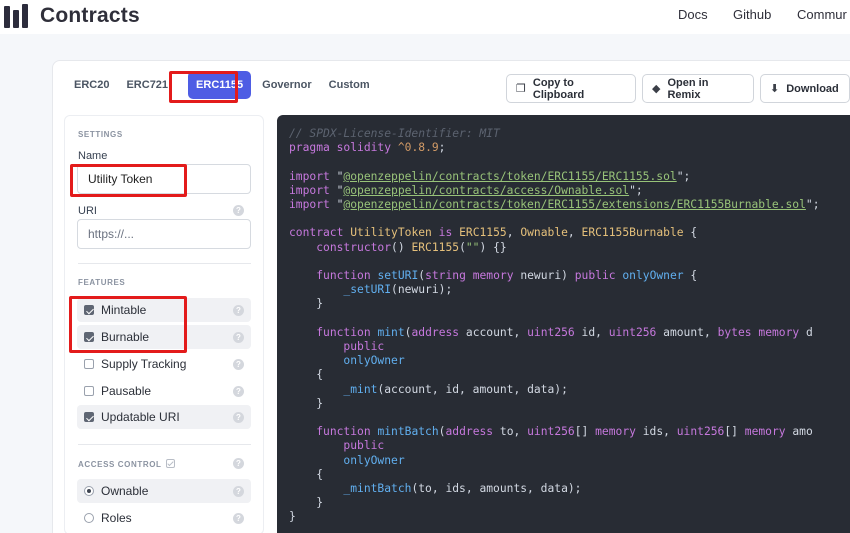 The height and width of the screenshot is (533, 850). I want to click on roles-label: Roles, so click(116, 518).